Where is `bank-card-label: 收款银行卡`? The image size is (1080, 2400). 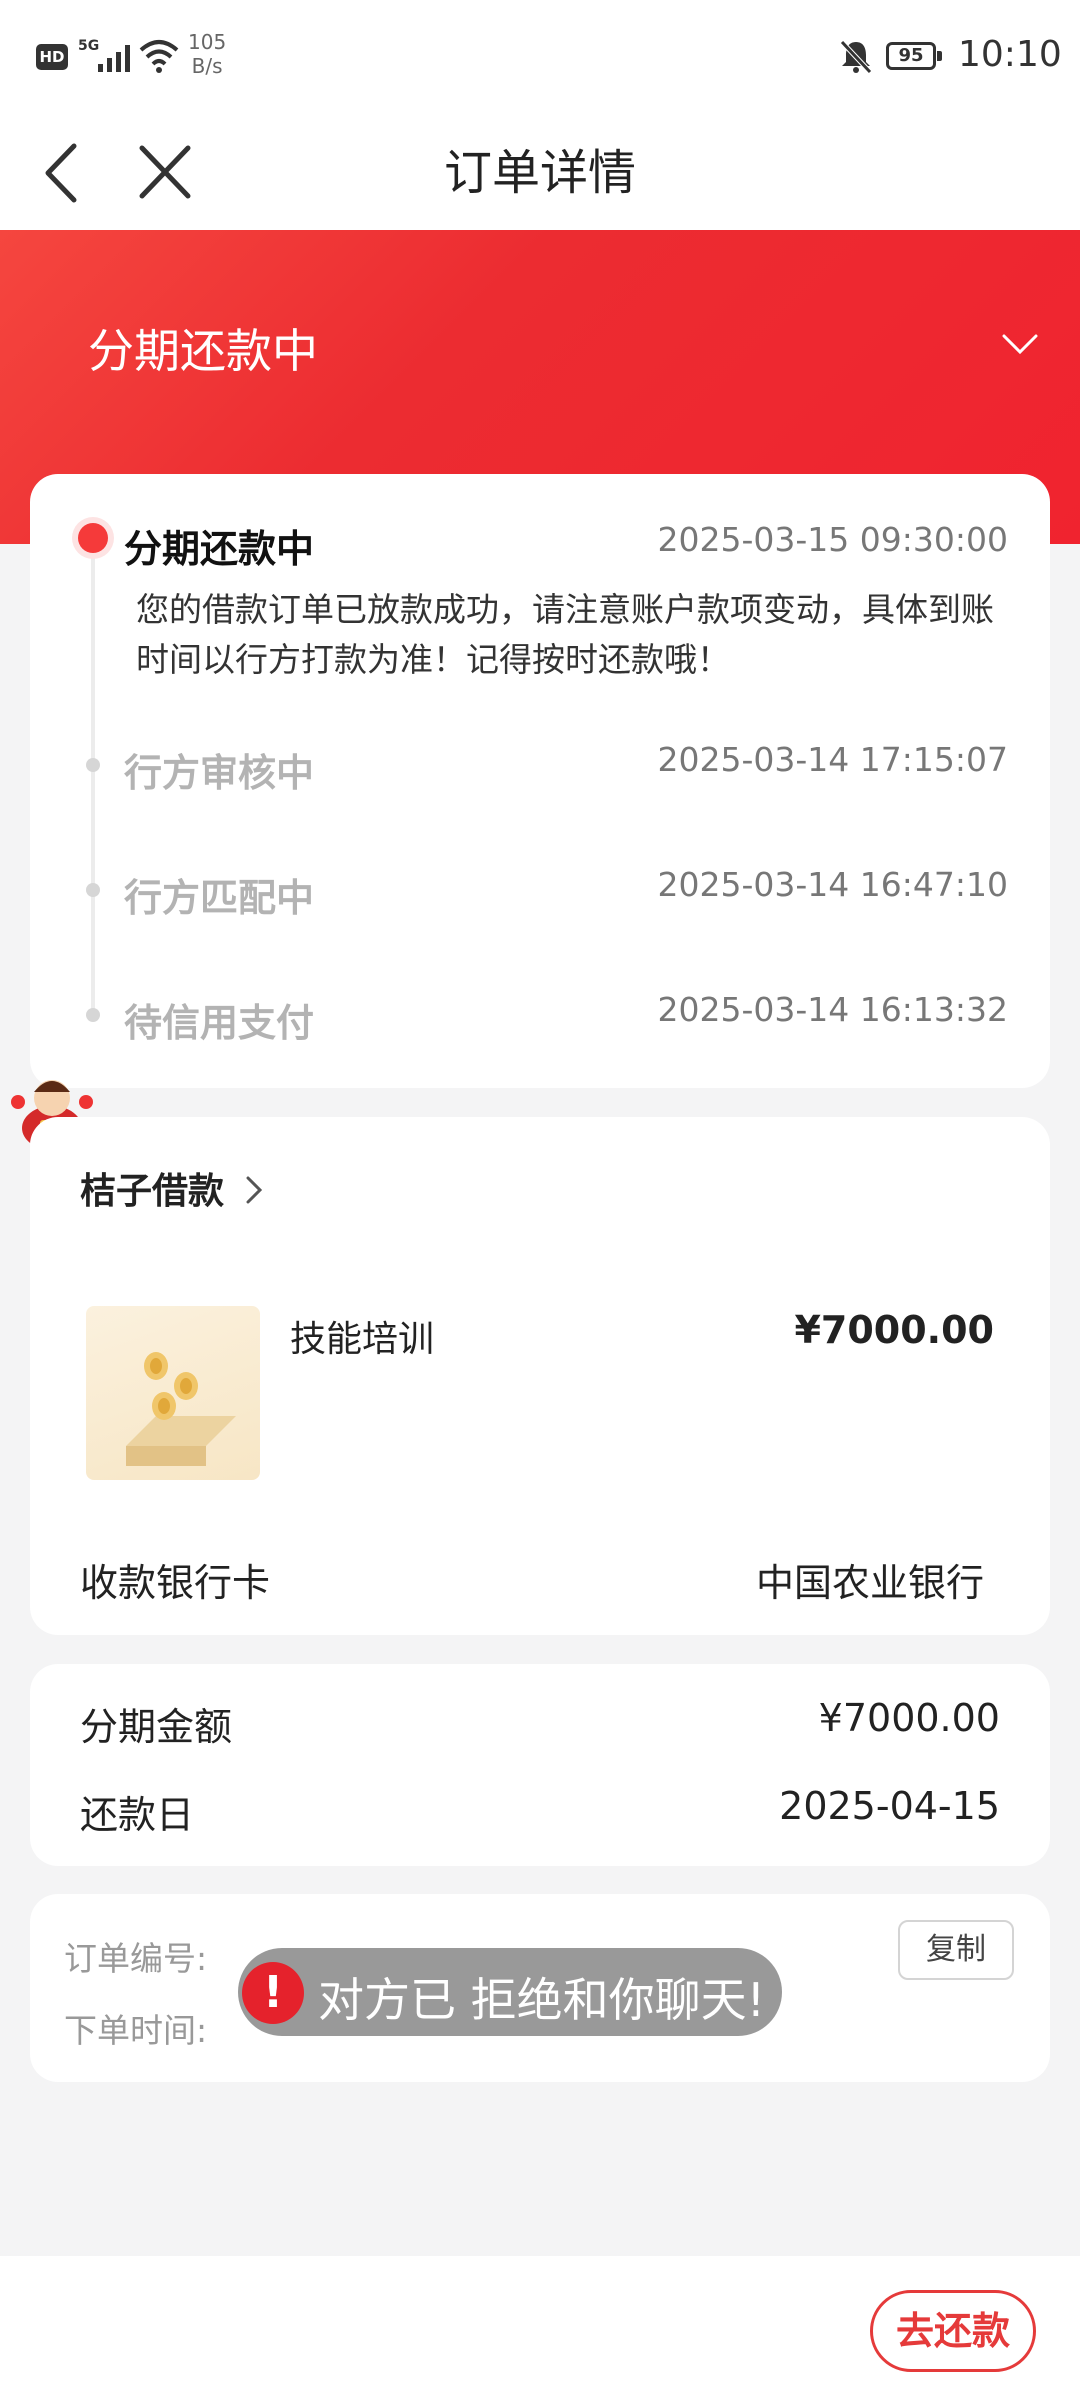
bank-card-label: 收款银行卡 is located at coordinates (175, 1583).